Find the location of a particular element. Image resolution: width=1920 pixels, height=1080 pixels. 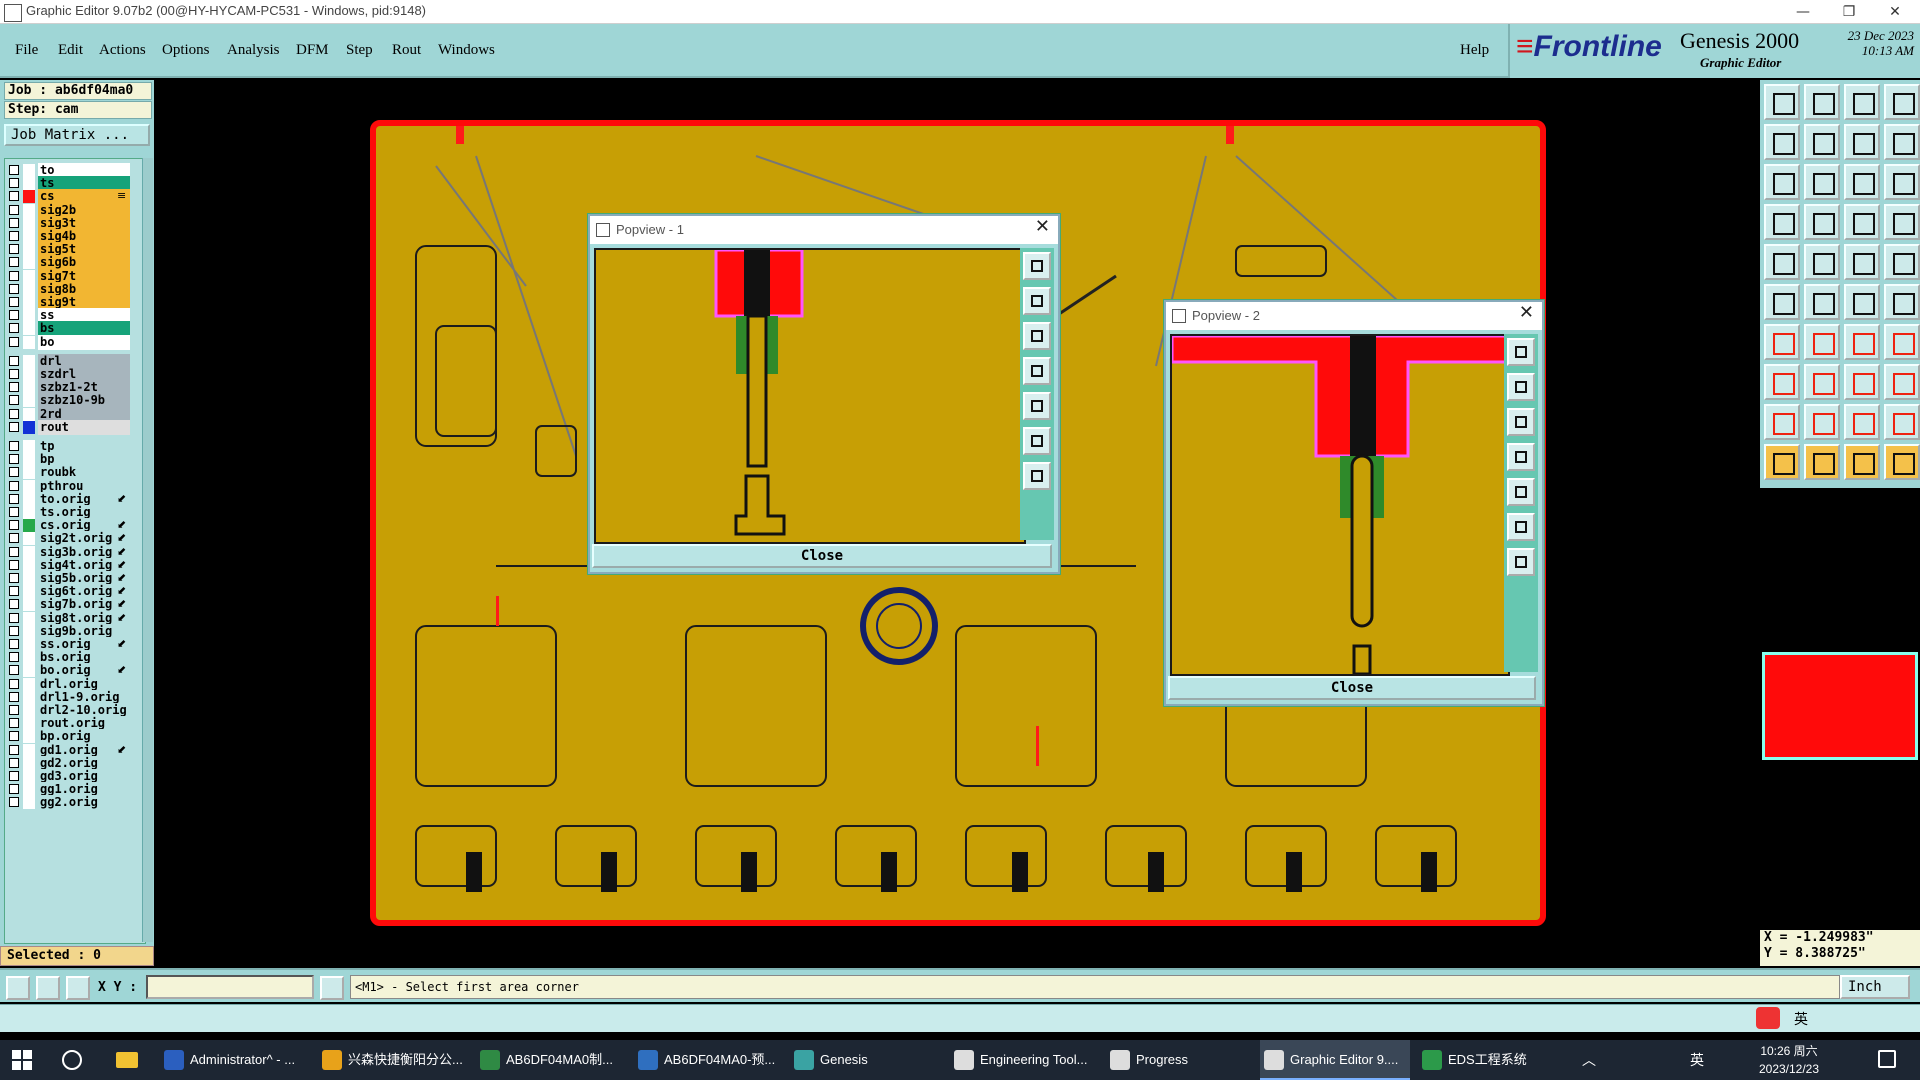

shape-tool-icon is located at coordinates (1902, 382).